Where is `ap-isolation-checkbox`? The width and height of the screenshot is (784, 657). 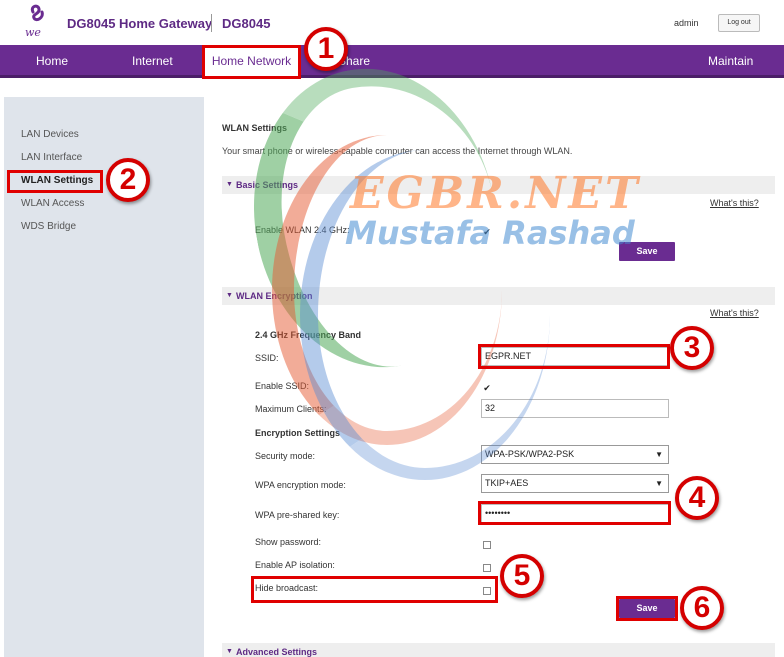
ap-isolation-checkbox is located at coordinates (487, 568).